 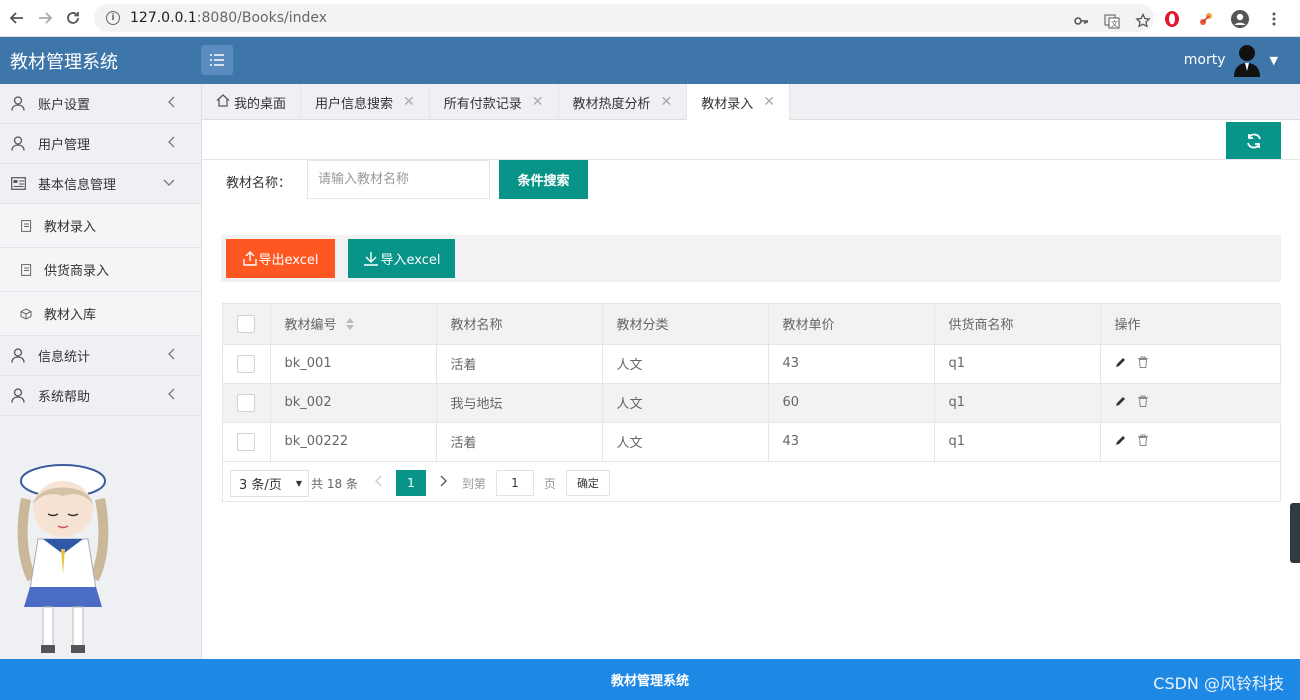 I want to click on table-cell: bk_002, so click(x=353, y=403).